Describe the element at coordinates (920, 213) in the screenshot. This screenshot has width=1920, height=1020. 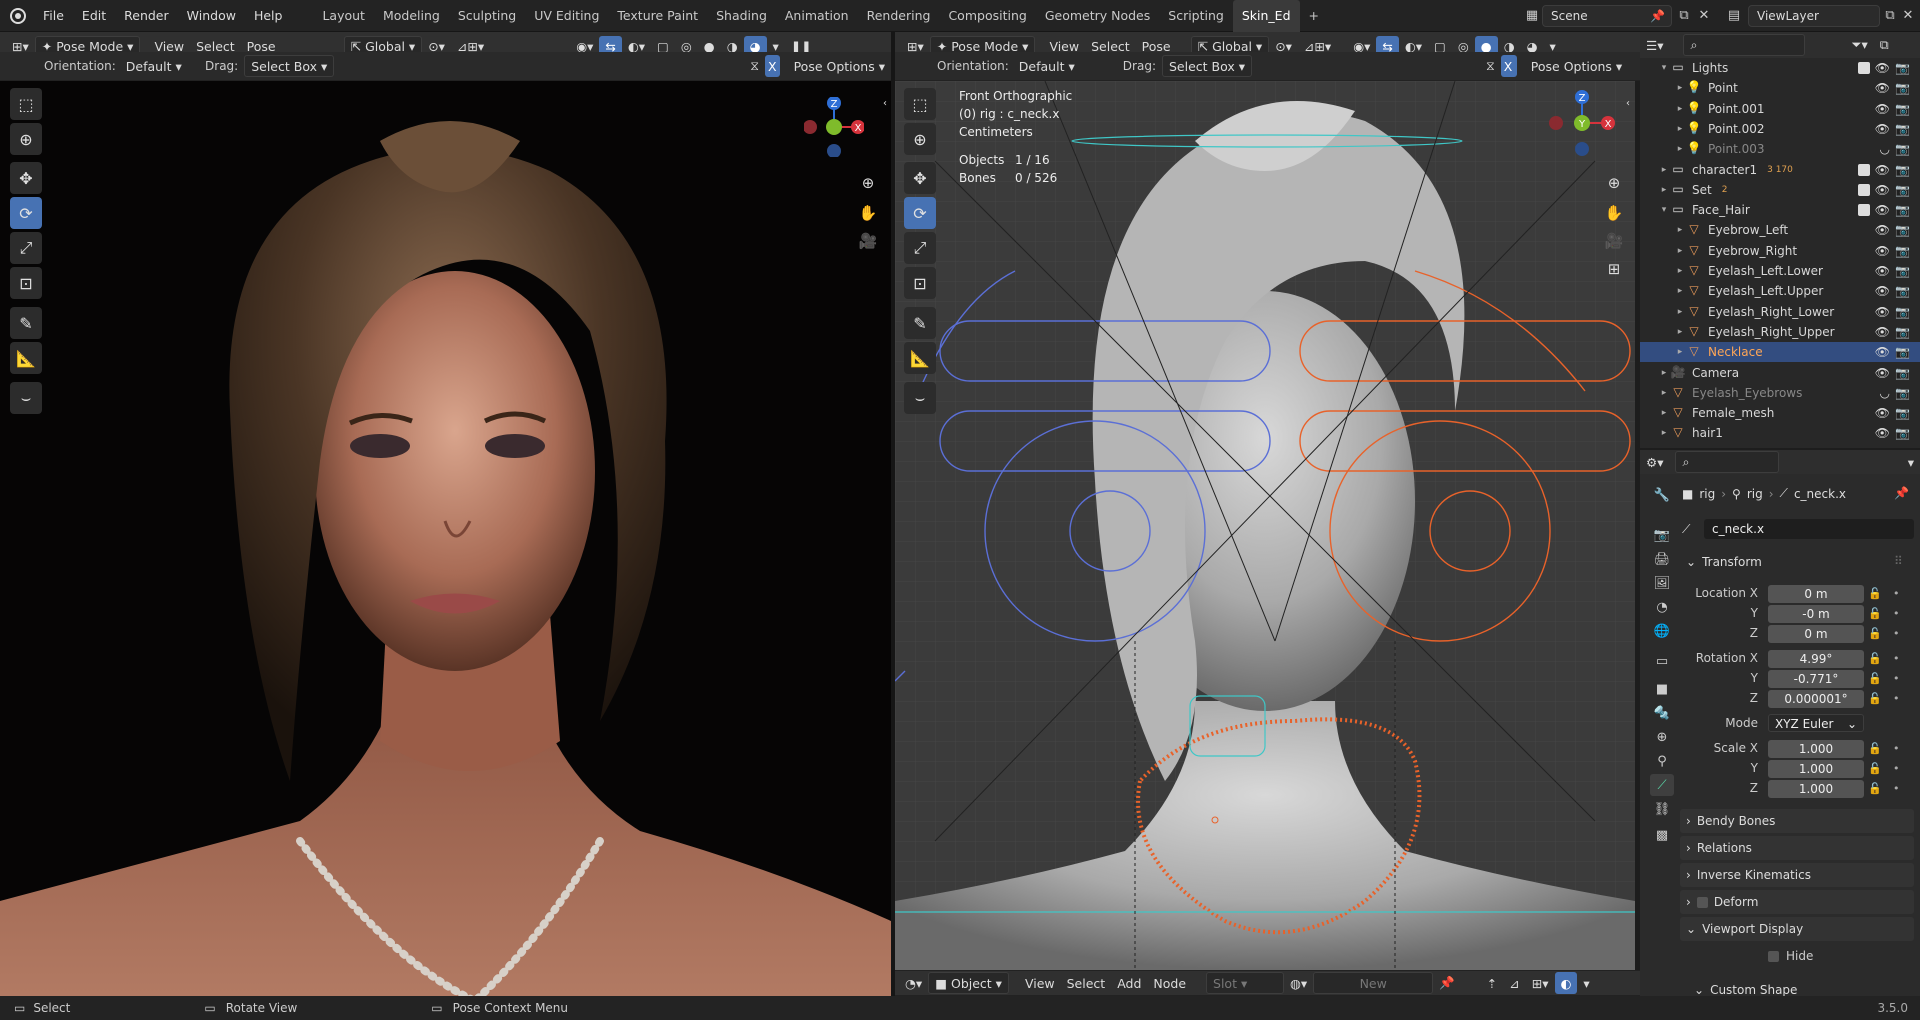
I see `right-rotate-tool-icon: ⟳` at that location.